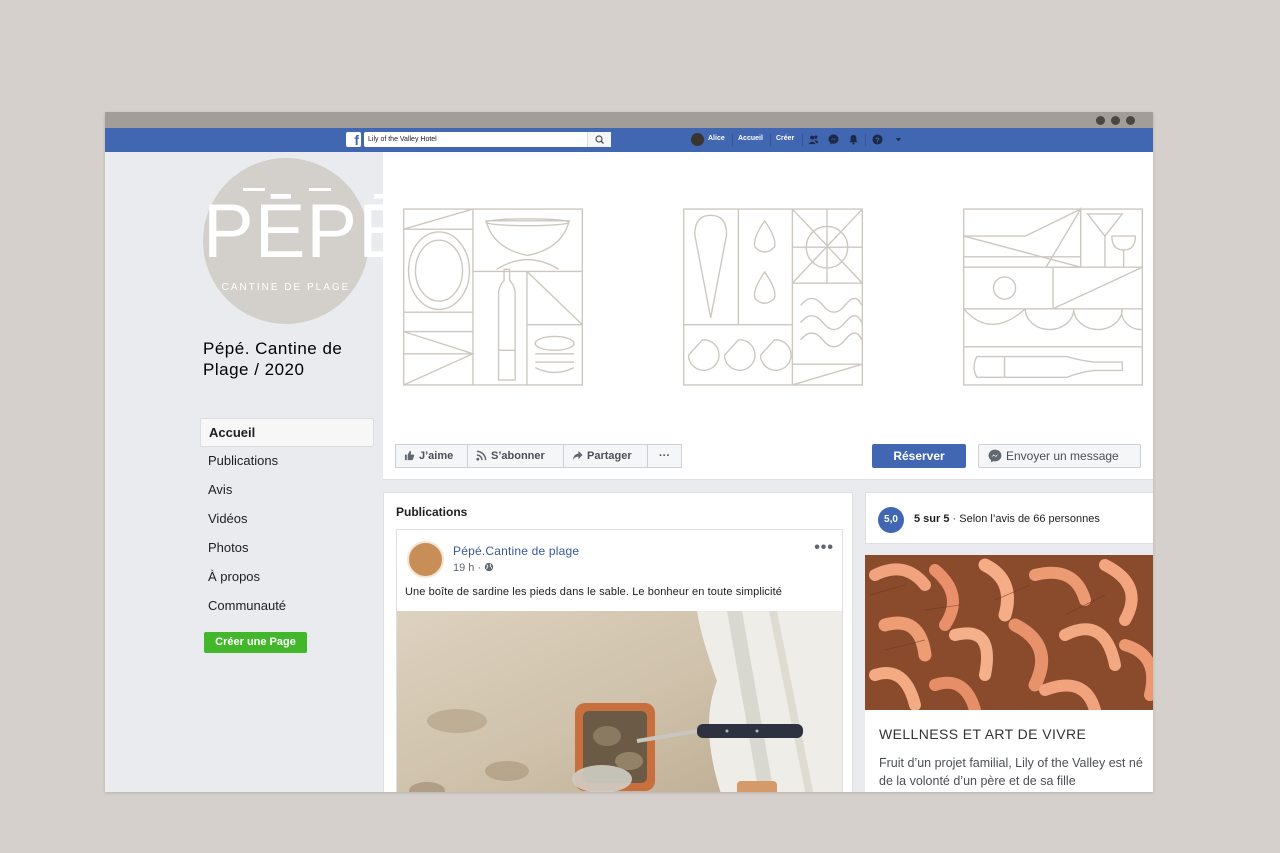 This screenshot has height=853, width=1280. Describe the element at coordinates (306, 231) in the screenshot. I see `logo-text: PĒPĒ` at that location.